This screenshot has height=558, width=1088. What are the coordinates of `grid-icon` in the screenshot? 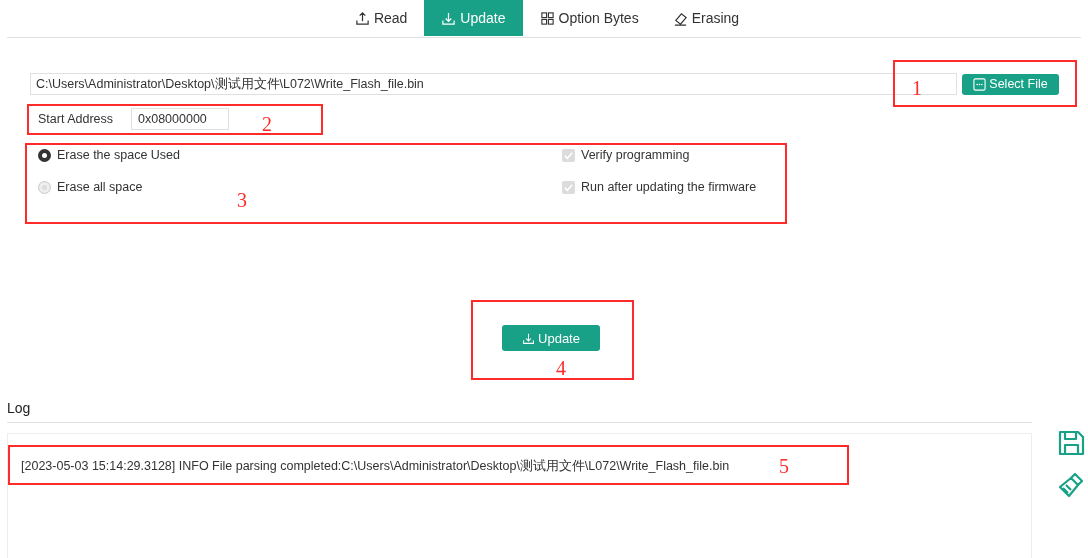 It's located at (547, 18).